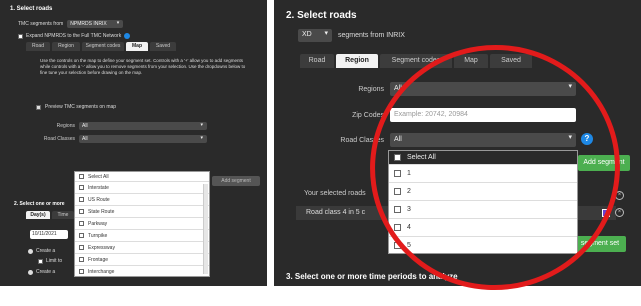 The height and width of the screenshot is (306, 641). What do you see at coordinates (98, 259) in the screenshot?
I see `option-label: Frontage` at bounding box center [98, 259].